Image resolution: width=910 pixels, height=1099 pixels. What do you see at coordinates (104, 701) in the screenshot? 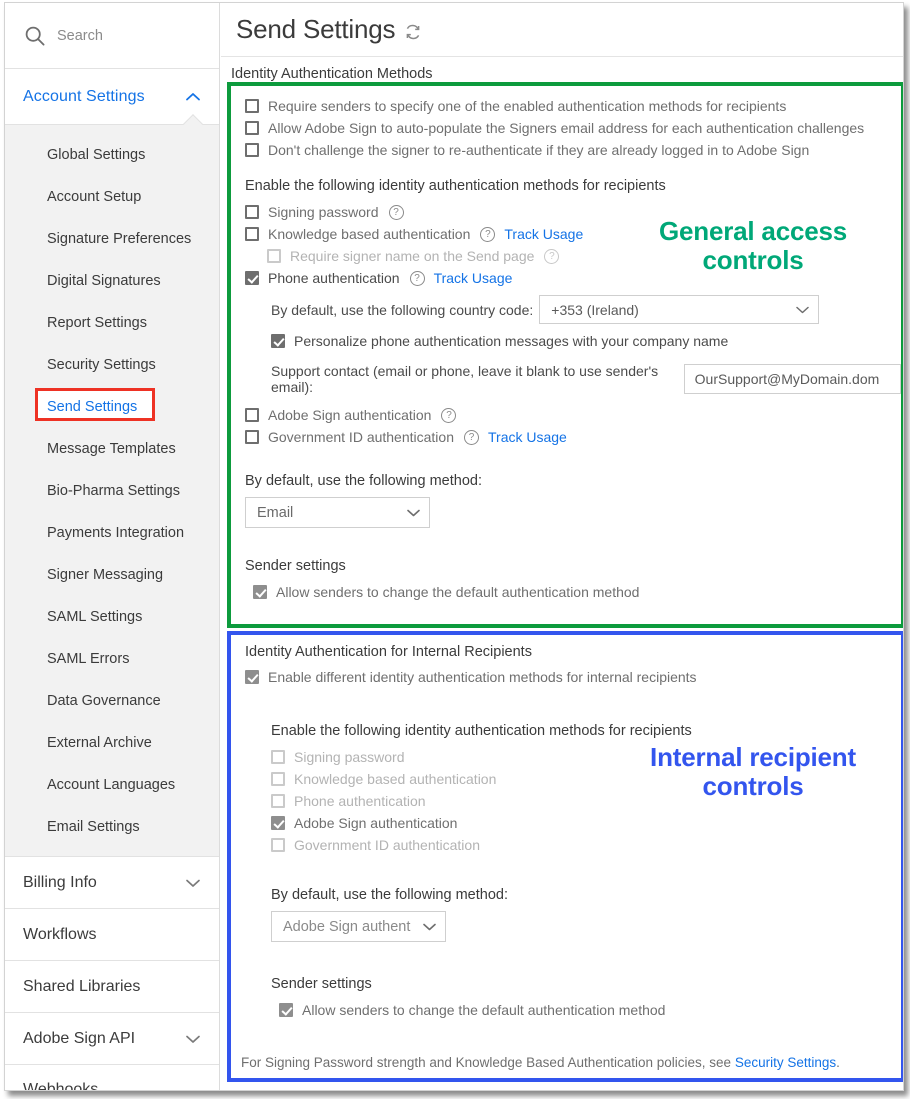
I see `sidebar-item-label: Data Governance` at bounding box center [104, 701].